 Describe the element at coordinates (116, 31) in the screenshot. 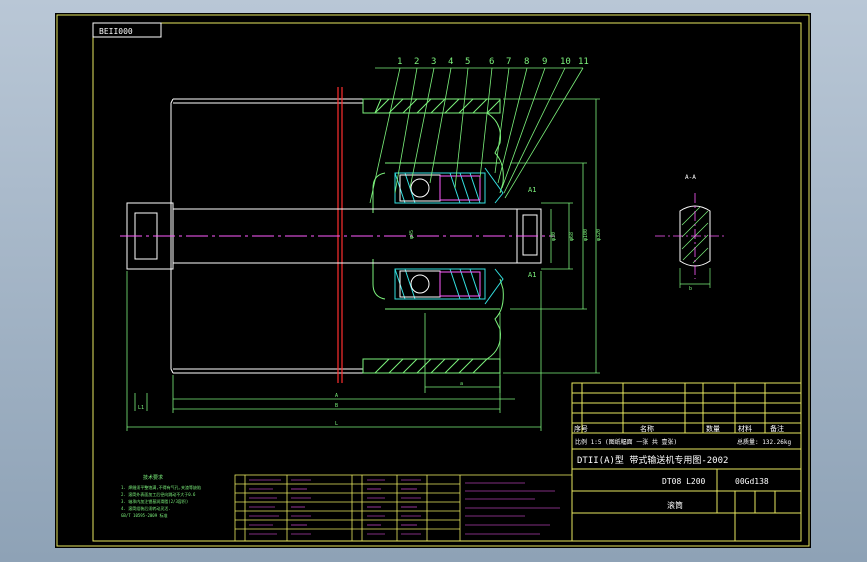

I see `code-box-label: BEII000` at that location.